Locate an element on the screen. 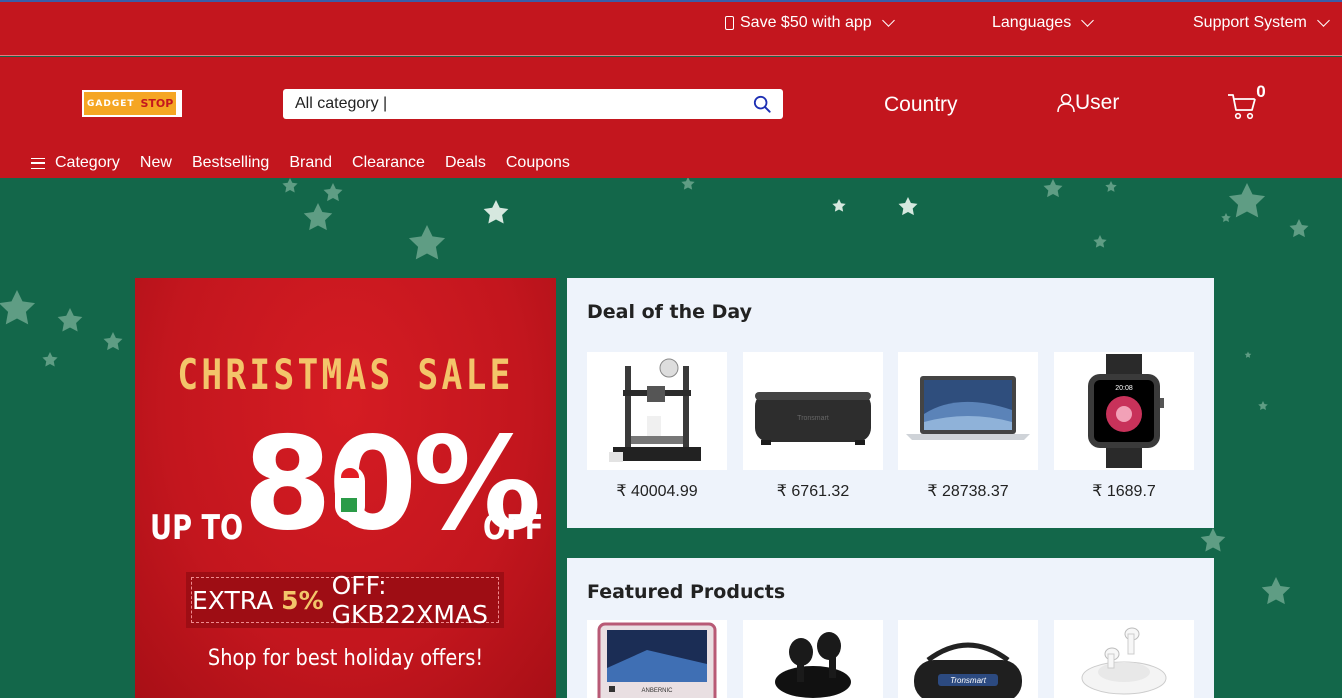 The width and height of the screenshot is (1342, 698). airpods-icon is located at coordinates (1124, 661).